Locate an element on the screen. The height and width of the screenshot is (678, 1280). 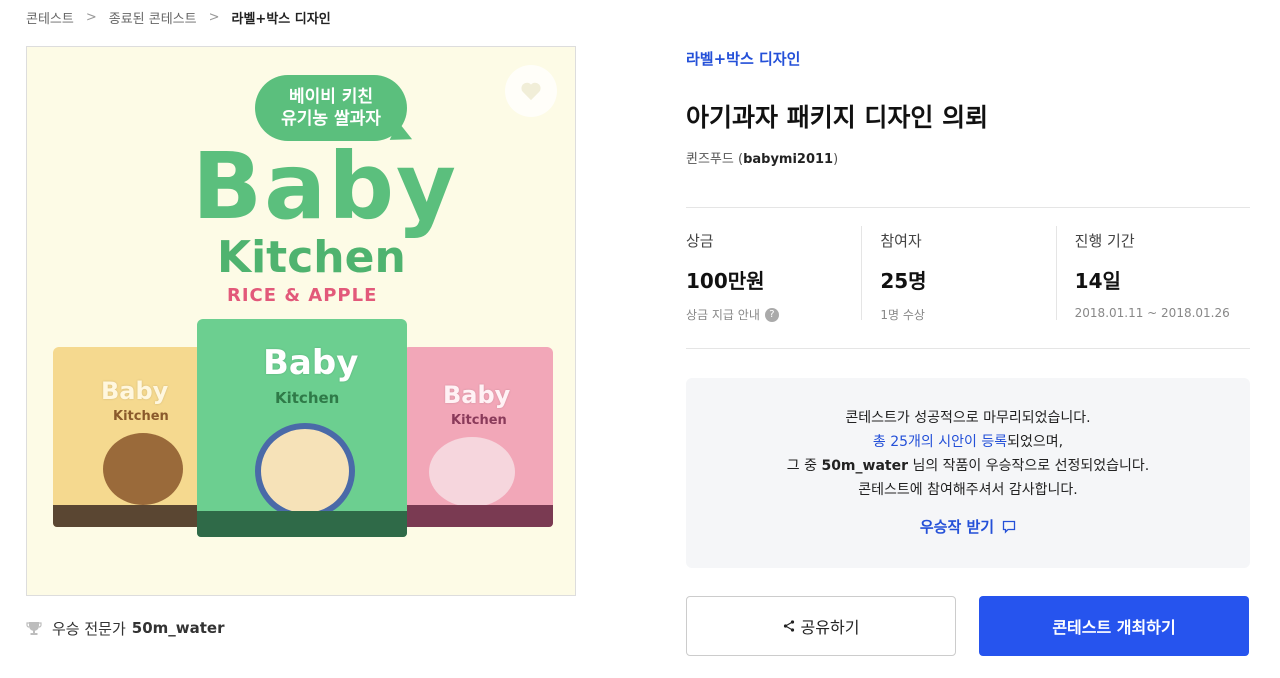
brand-kitchen-text: Kitchen is located at coordinates (311, 257).